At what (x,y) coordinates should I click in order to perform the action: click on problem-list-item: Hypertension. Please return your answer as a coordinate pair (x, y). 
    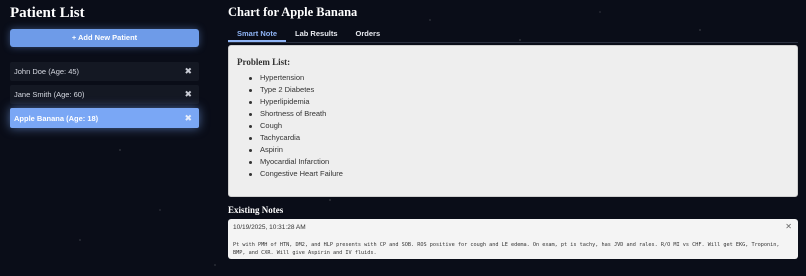
    Looking at the image, I should click on (519, 78).